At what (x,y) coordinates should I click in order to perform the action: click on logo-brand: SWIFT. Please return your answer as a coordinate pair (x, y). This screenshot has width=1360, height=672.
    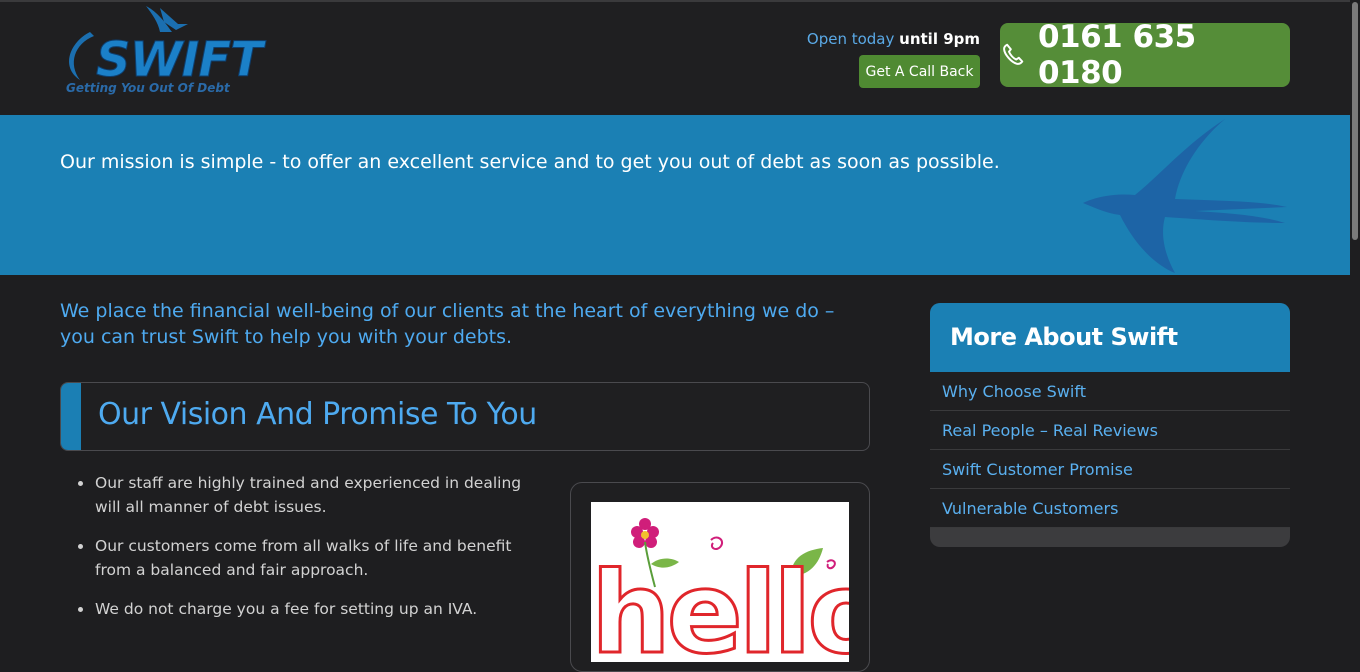
    Looking at the image, I should click on (181, 60).